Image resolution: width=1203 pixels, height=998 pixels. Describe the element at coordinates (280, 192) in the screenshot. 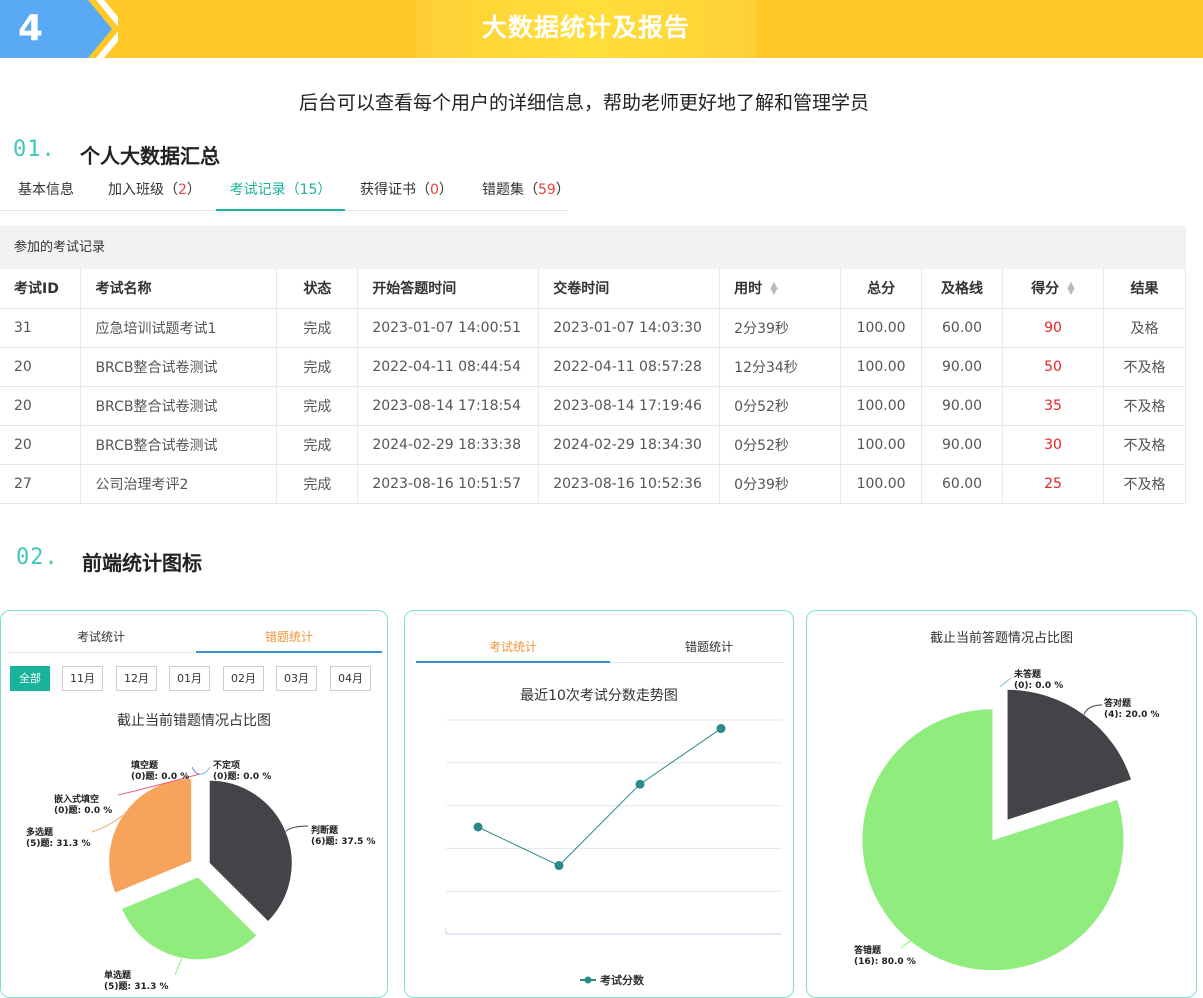

I see `tab-exam-records: 考试记录（15）` at that location.